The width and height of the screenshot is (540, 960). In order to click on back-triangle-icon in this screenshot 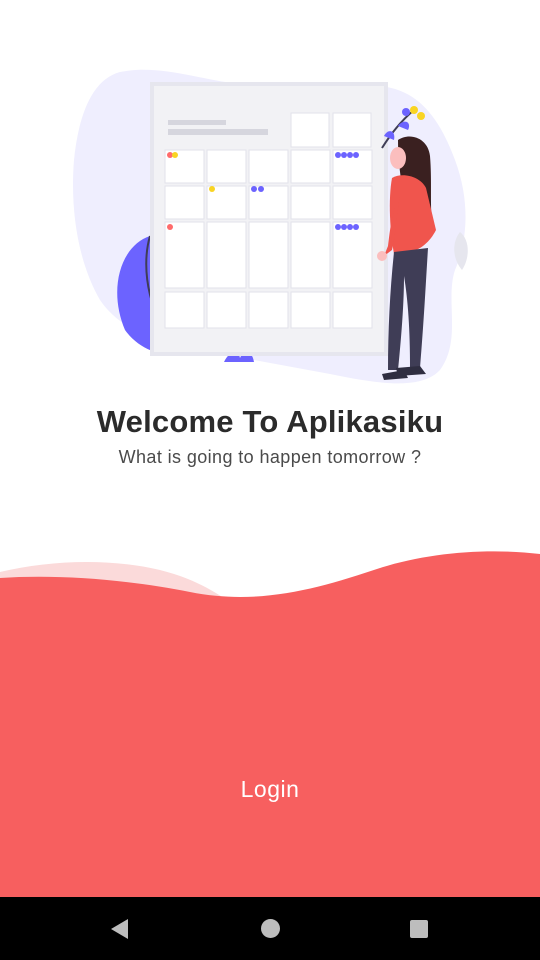, I will do `click(119, 928)`.